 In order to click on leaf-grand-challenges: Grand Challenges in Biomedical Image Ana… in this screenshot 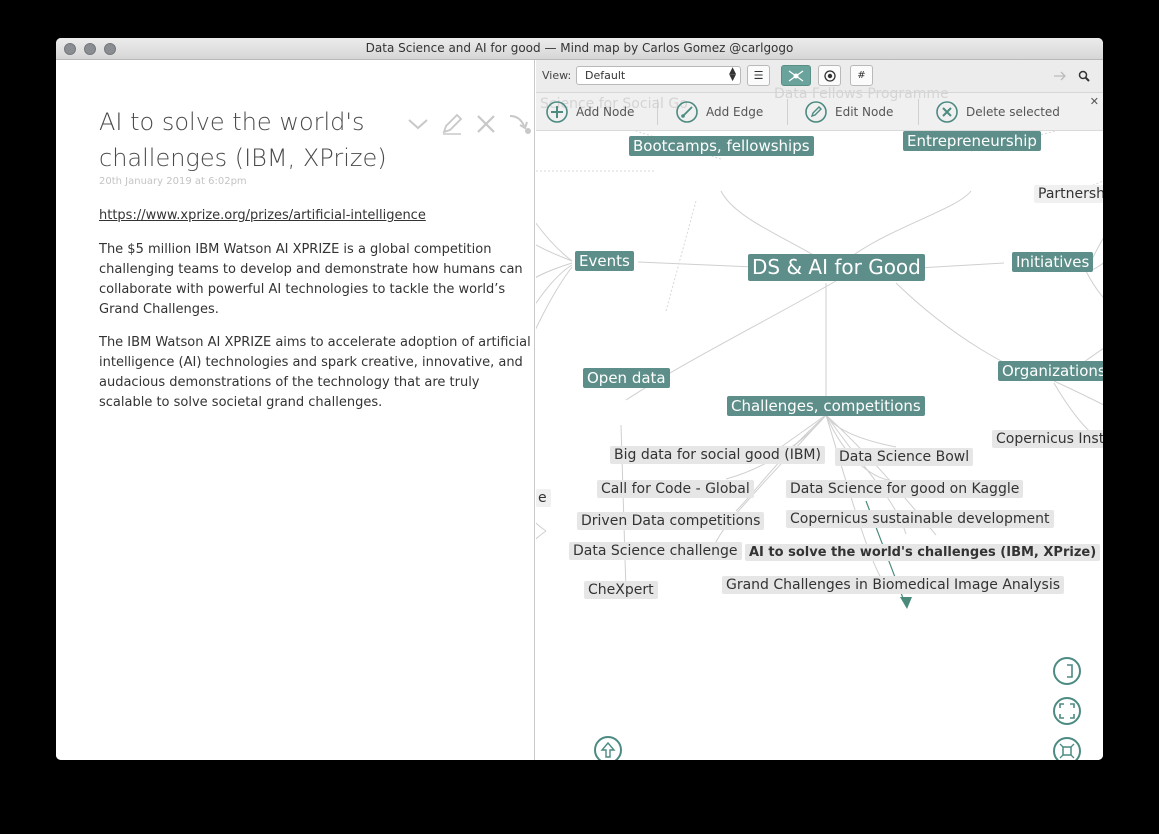, I will do `click(893, 585)`.